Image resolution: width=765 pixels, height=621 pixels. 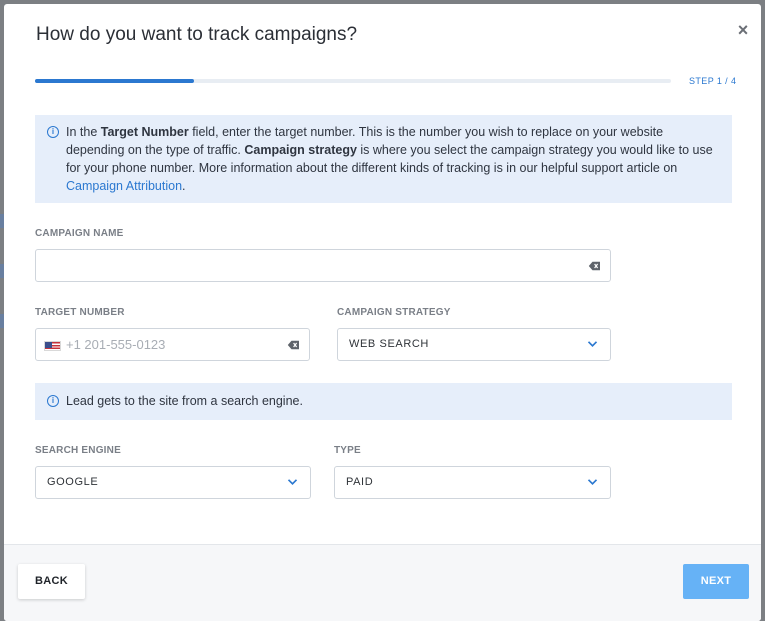 What do you see at coordinates (80, 312) in the screenshot?
I see `target-number-label: TARGET NUMBER` at bounding box center [80, 312].